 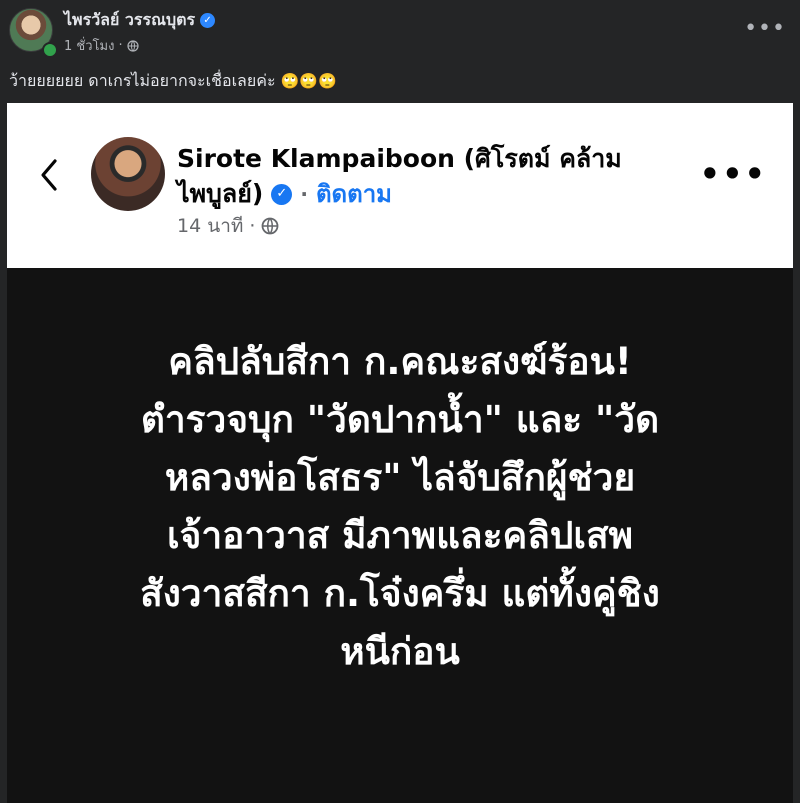 I want to click on shared-author-name-line2-row: ไพบูลย์) ✓ · ติดตาม, so click(x=284, y=194).